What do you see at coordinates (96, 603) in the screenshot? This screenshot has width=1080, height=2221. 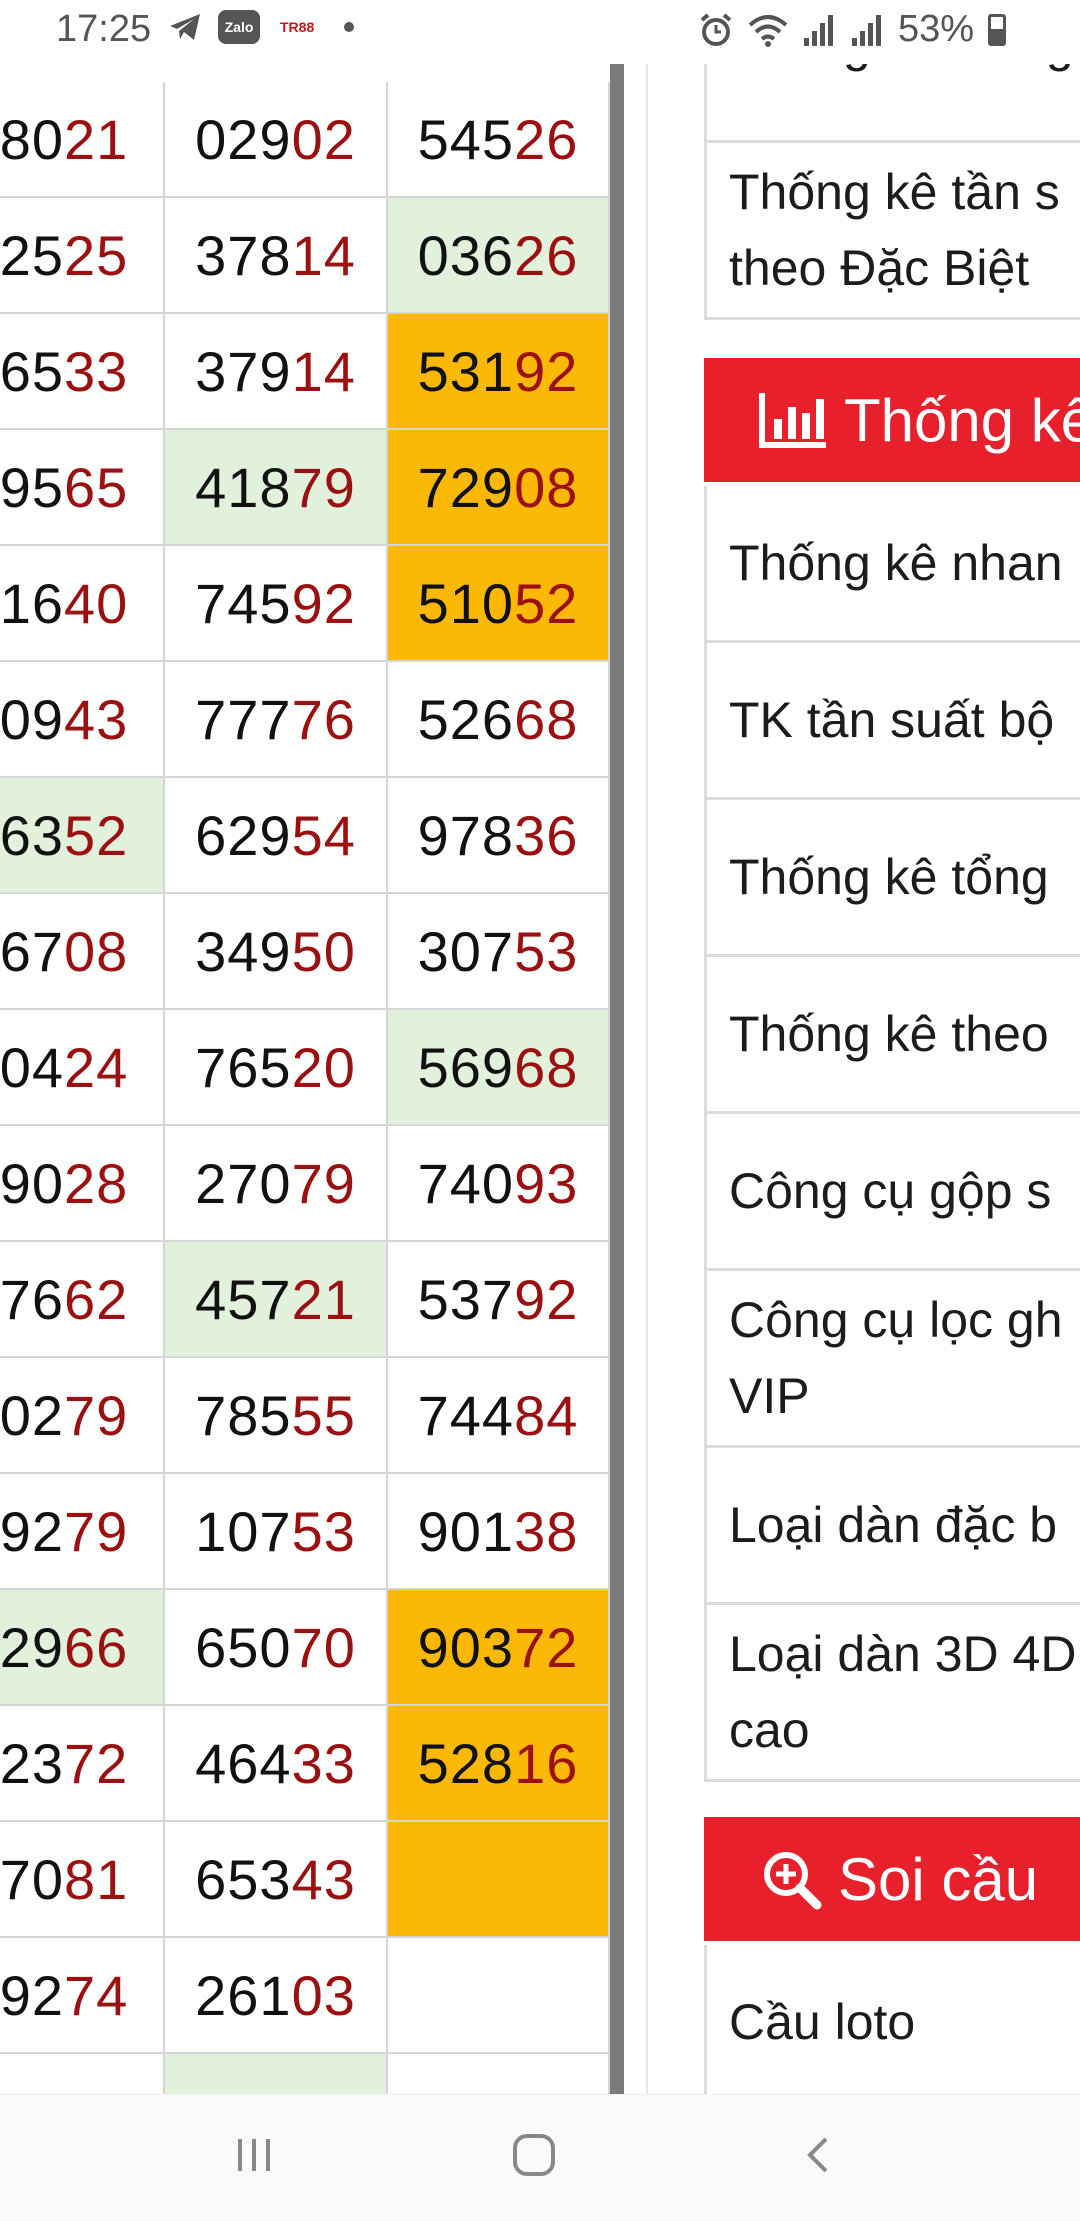 I see `cell-number-tail: 40` at bounding box center [96, 603].